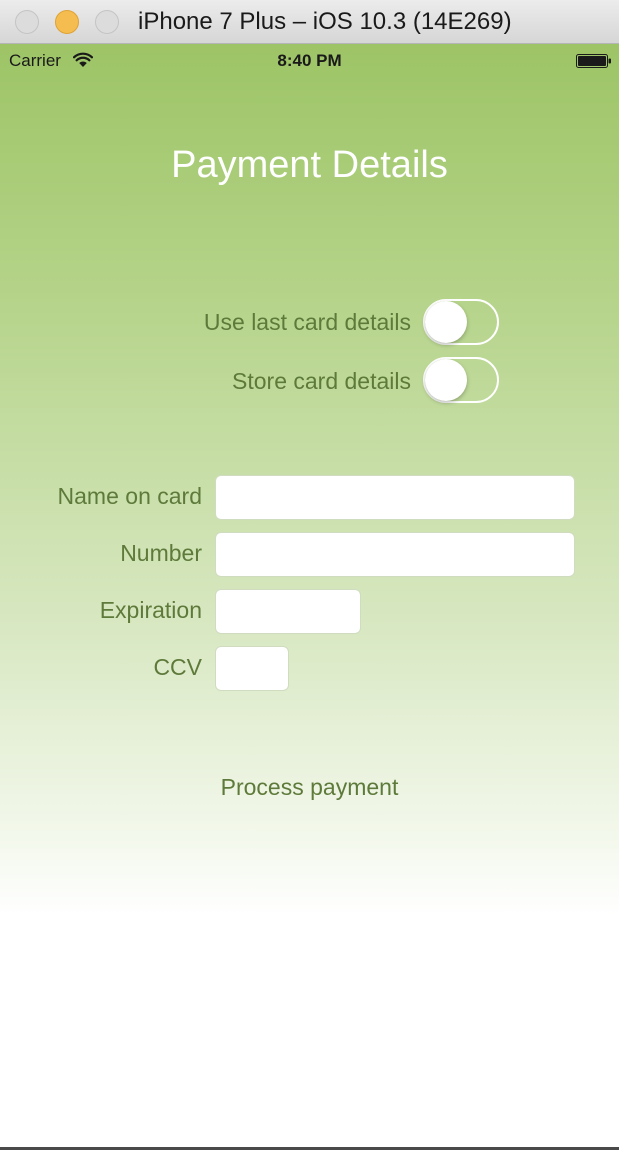 Image resolution: width=619 pixels, height=1150 pixels. I want to click on battery-icon, so click(593, 61).